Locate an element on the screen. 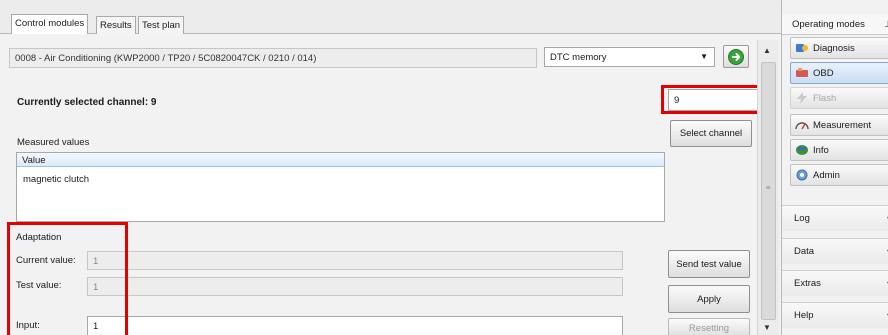 This screenshot has width=888, height=335. section-help-label: Help is located at coordinates (804, 315).